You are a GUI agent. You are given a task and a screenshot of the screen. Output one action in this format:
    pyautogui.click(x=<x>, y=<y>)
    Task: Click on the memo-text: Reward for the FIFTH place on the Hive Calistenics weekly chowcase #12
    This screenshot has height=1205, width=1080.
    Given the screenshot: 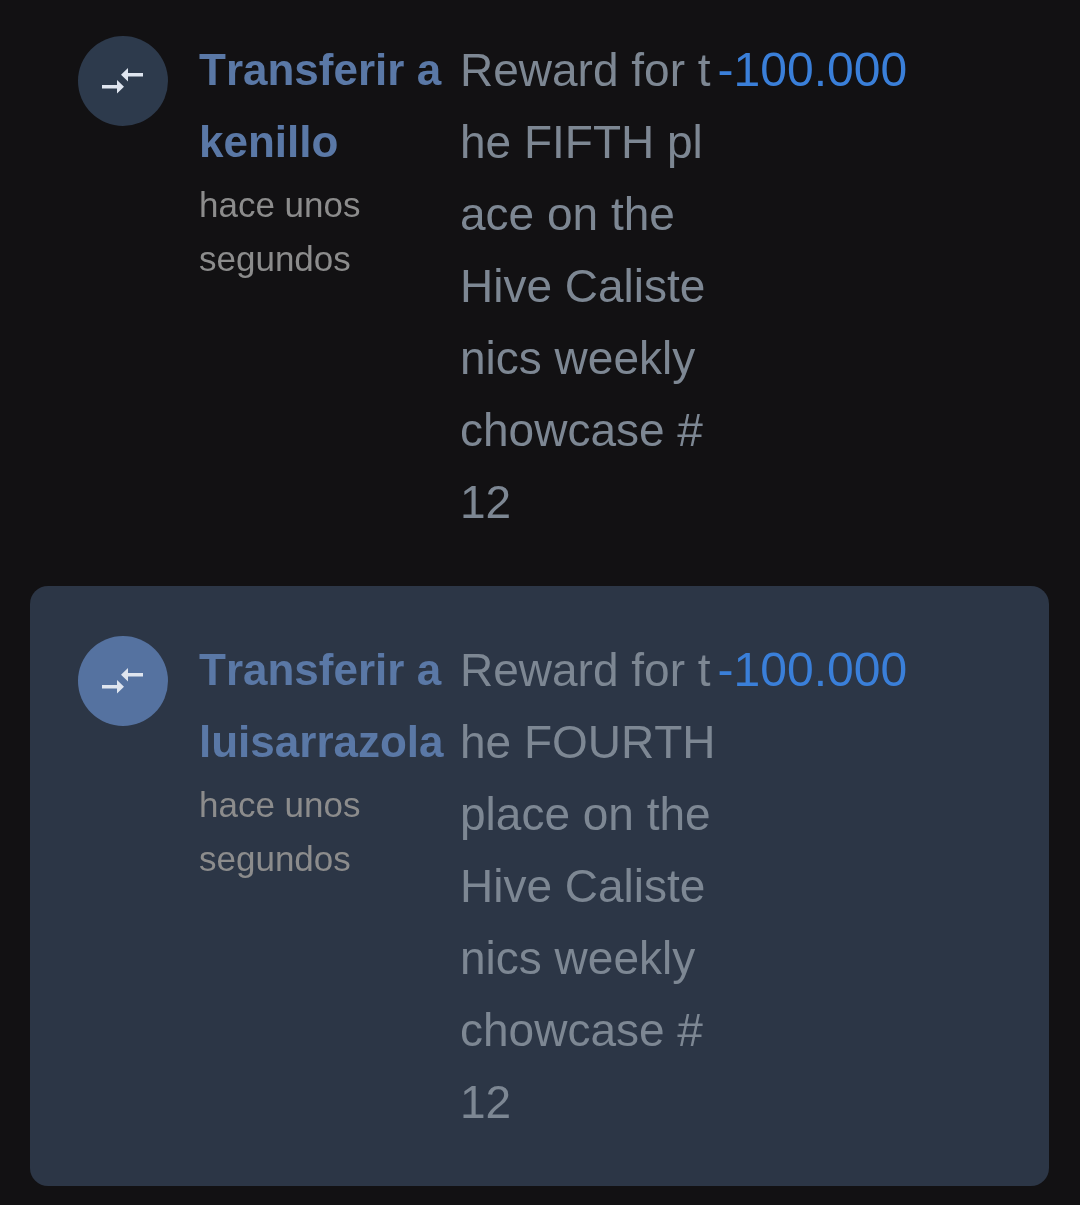 What is the action you would take?
    pyautogui.click(x=586, y=286)
    